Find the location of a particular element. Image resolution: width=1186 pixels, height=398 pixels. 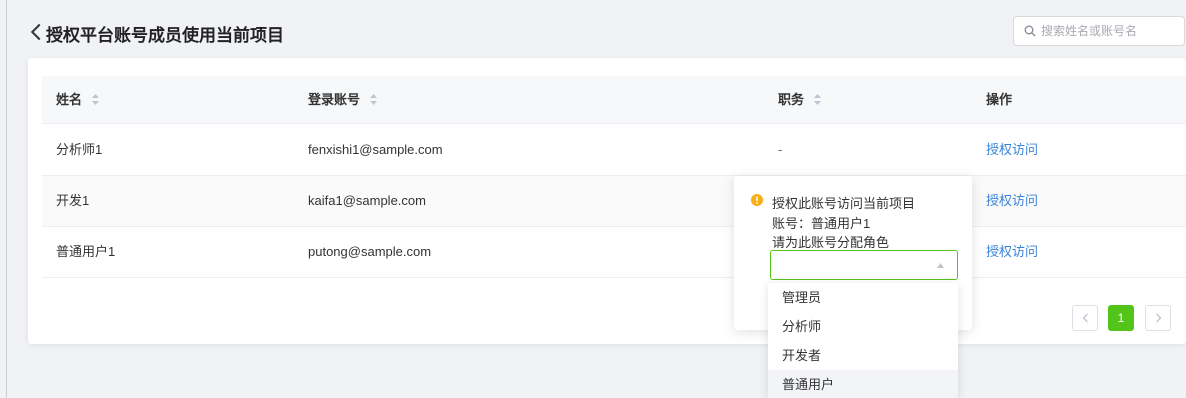

table-row: 分析师1 fenxishi1@sample.com - 授权访问 is located at coordinates (614, 150).